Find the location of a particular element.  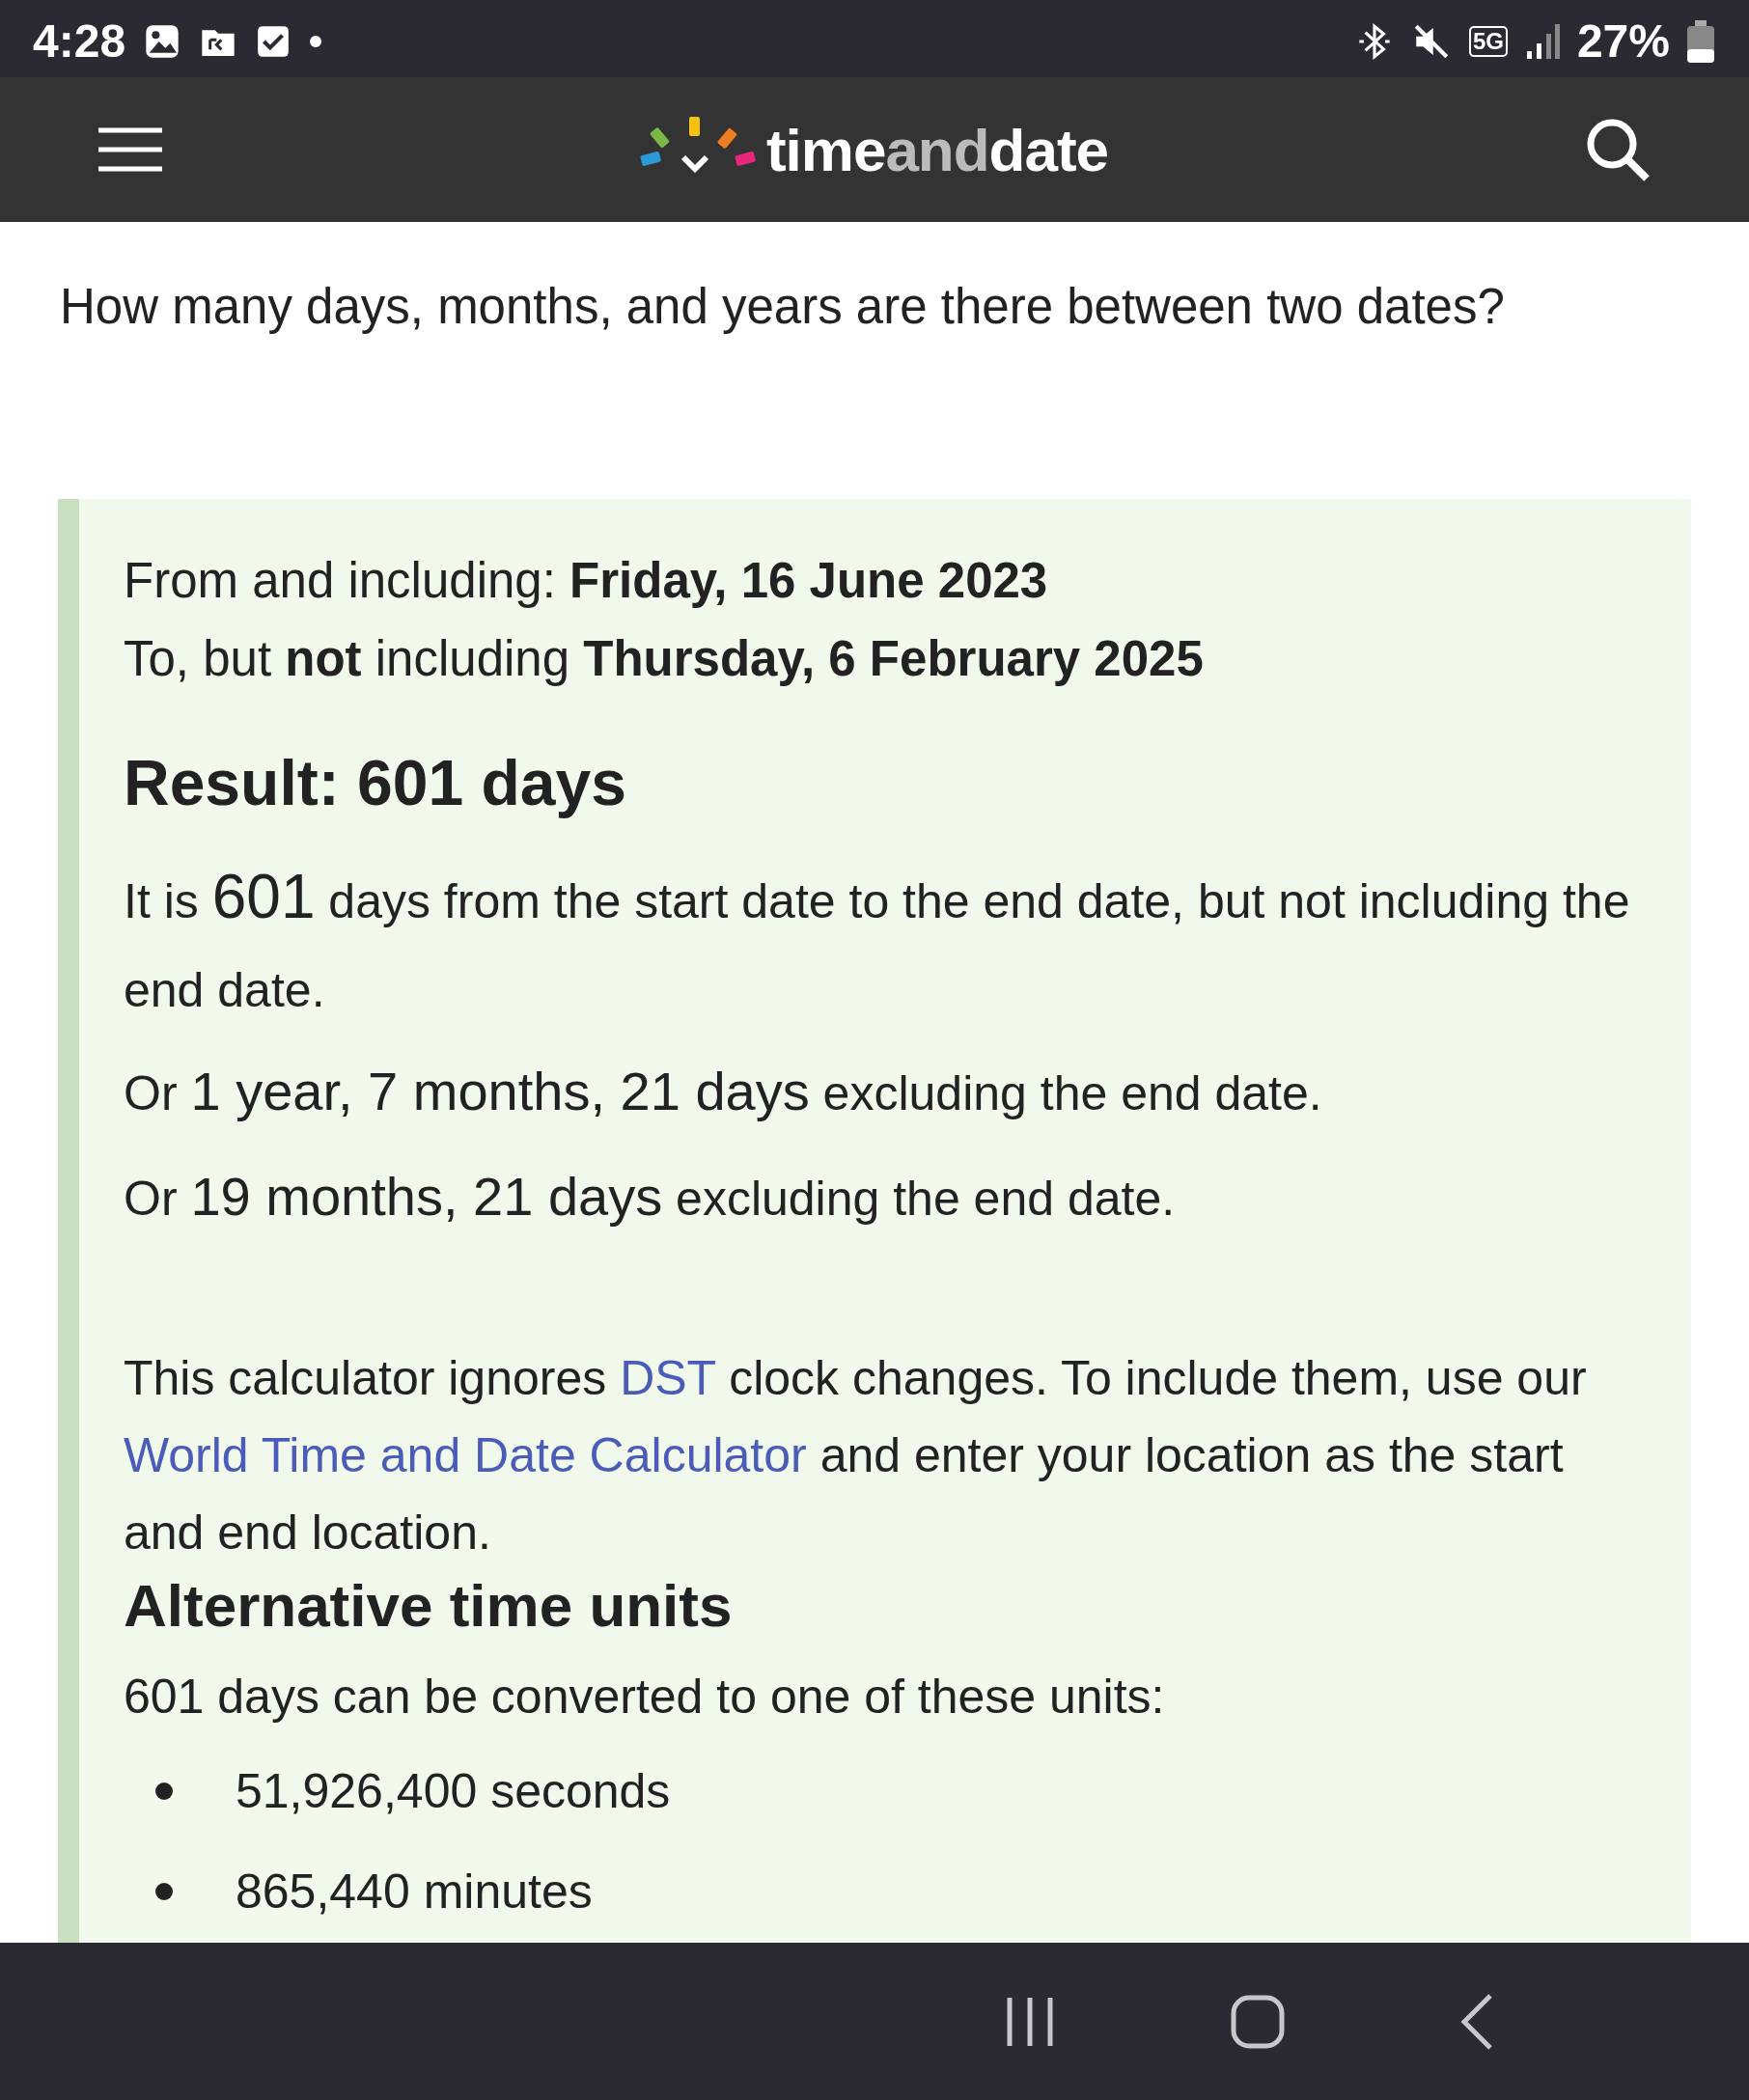

unit-value: 51,926,400 seconds is located at coordinates (454, 1790).